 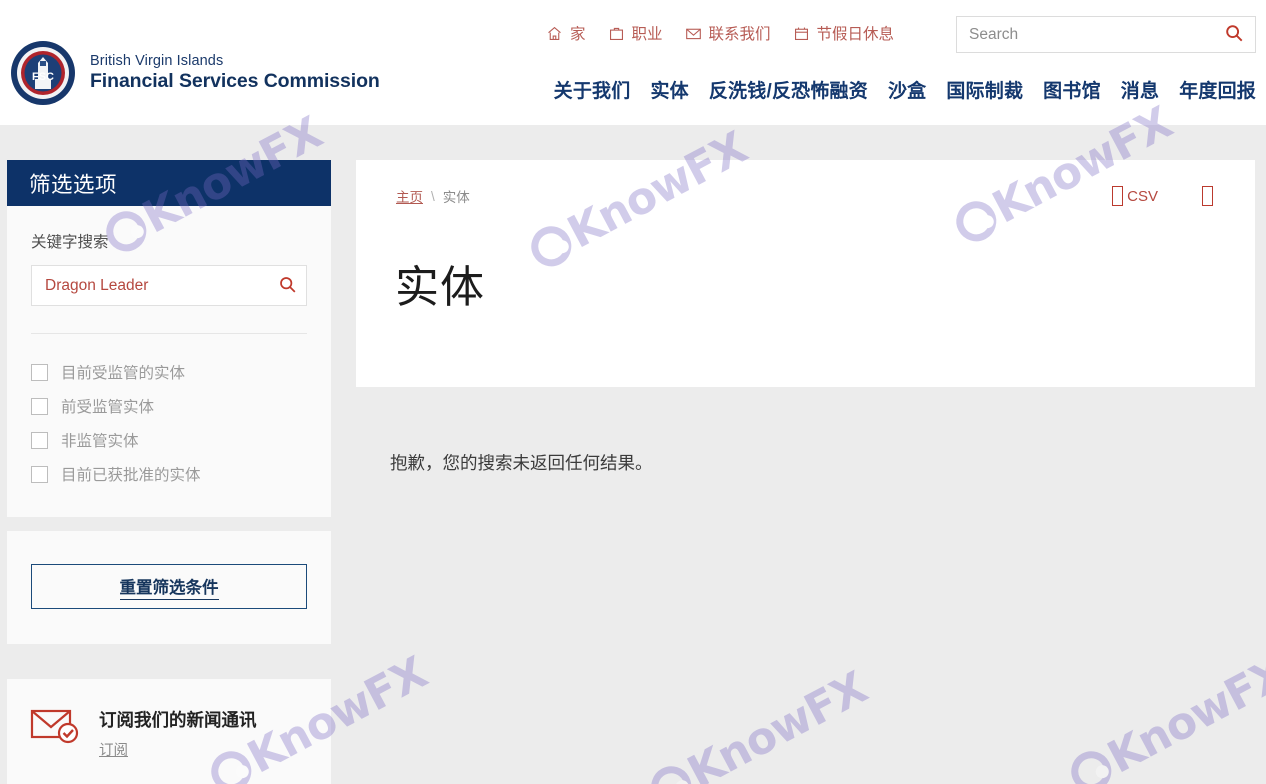 I want to click on search-button, so click(x=1234, y=34).